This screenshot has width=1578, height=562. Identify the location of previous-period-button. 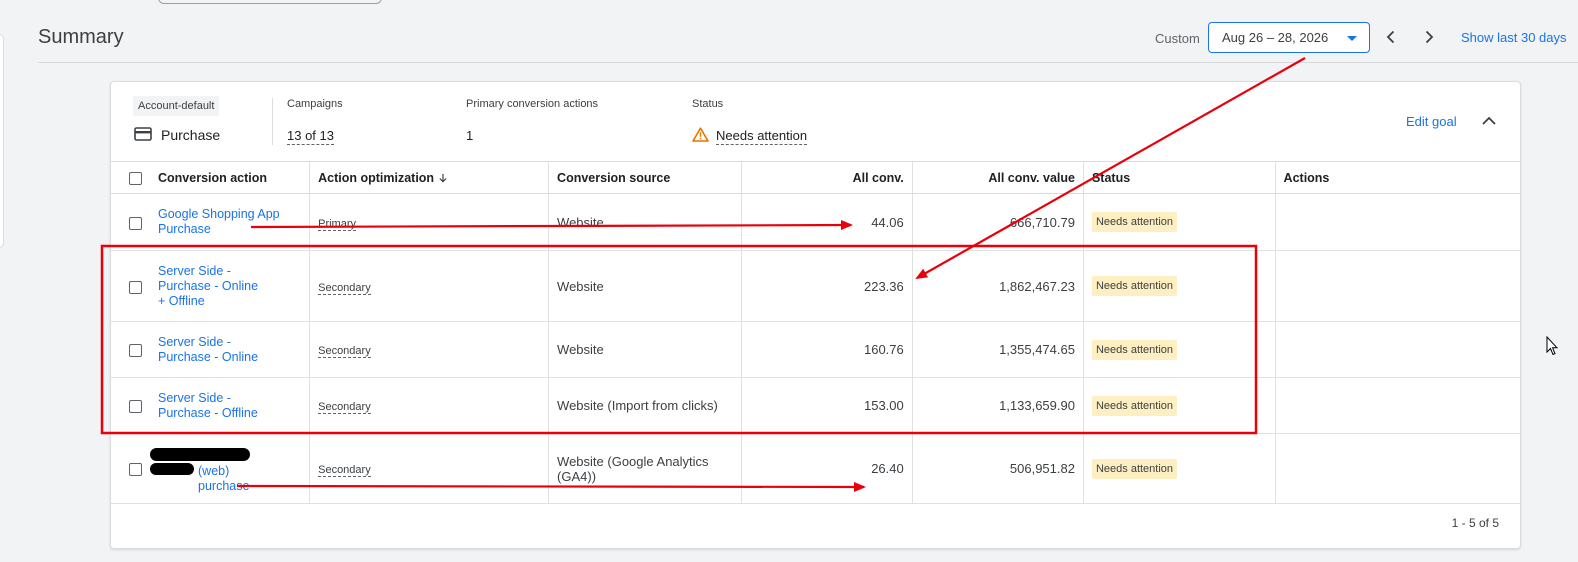
(1391, 37).